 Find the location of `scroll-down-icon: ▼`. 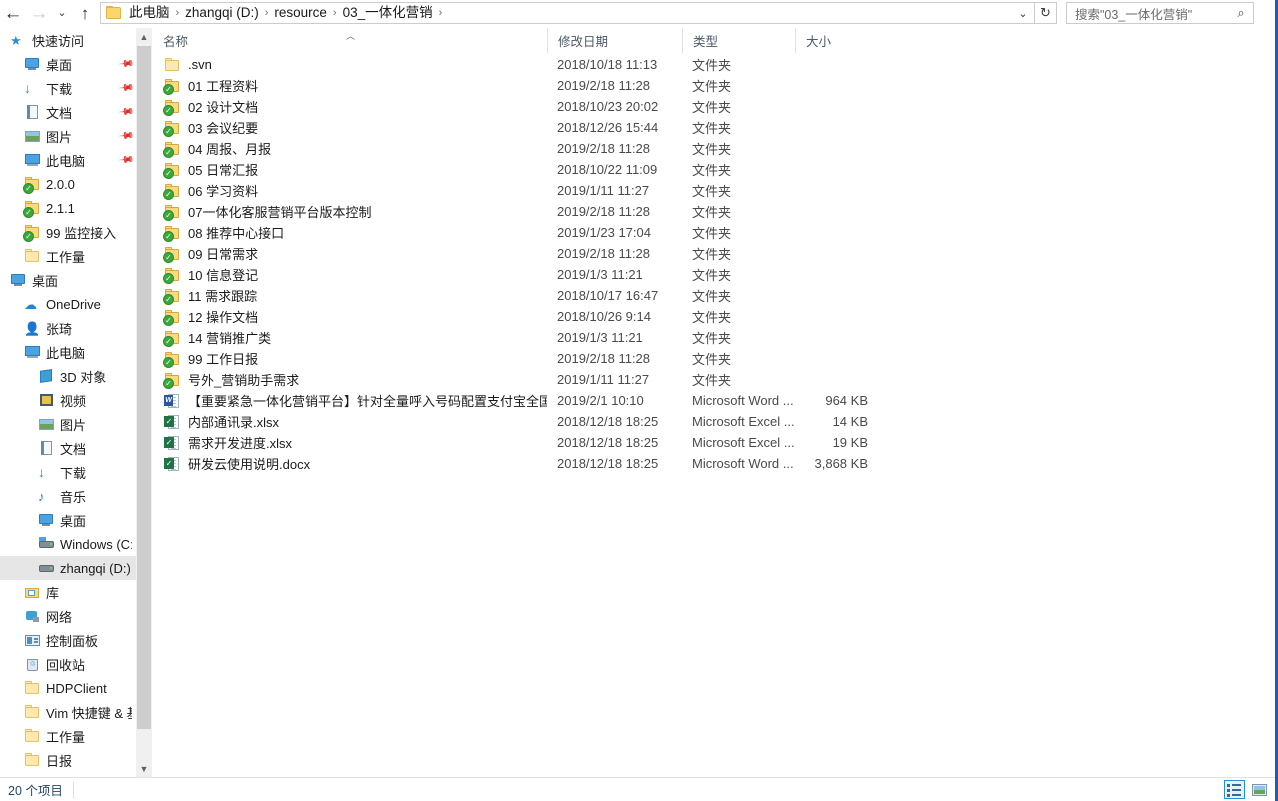

scroll-down-icon: ▼ is located at coordinates (144, 768).